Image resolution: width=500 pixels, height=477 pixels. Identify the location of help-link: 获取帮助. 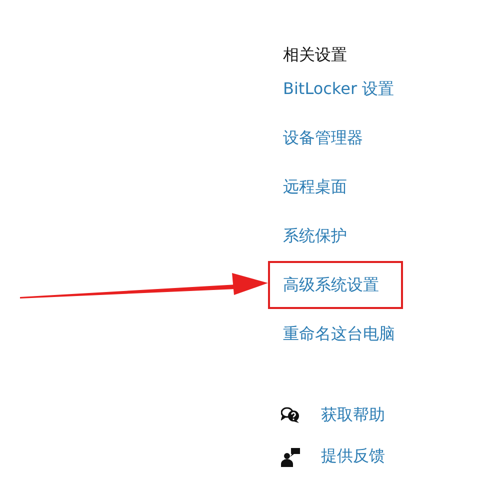
(353, 415).